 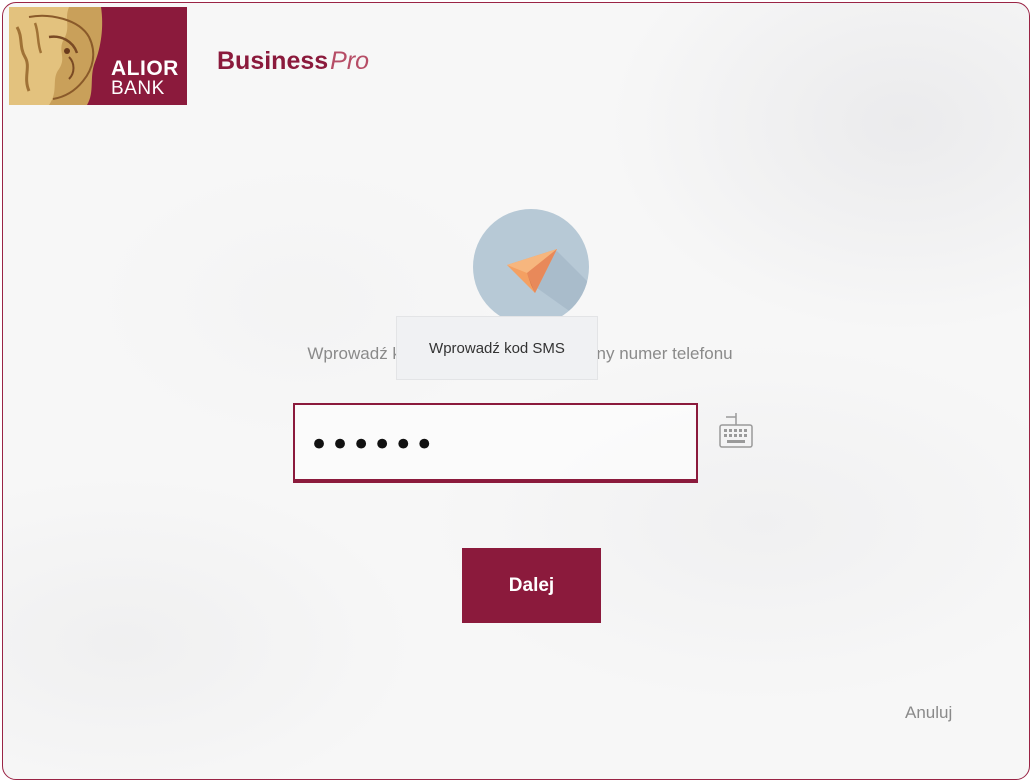 What do you see at coordinates (928, 713) in the screenshot?
I see `cancel-link: Anuluj` at bounding box center [928, 713].